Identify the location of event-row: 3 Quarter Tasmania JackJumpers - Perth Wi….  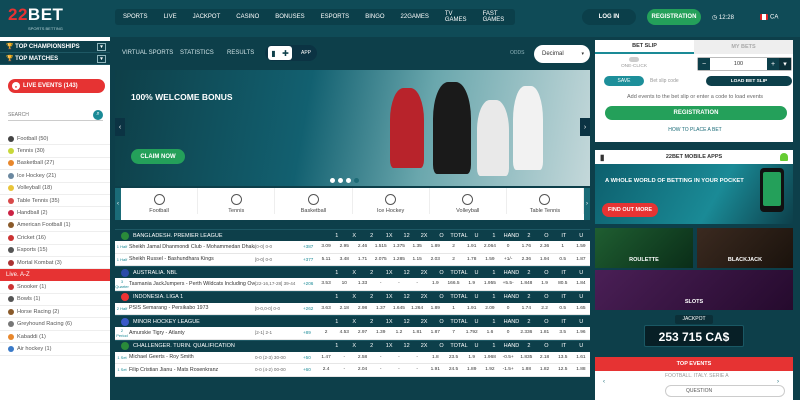
(352, 284).